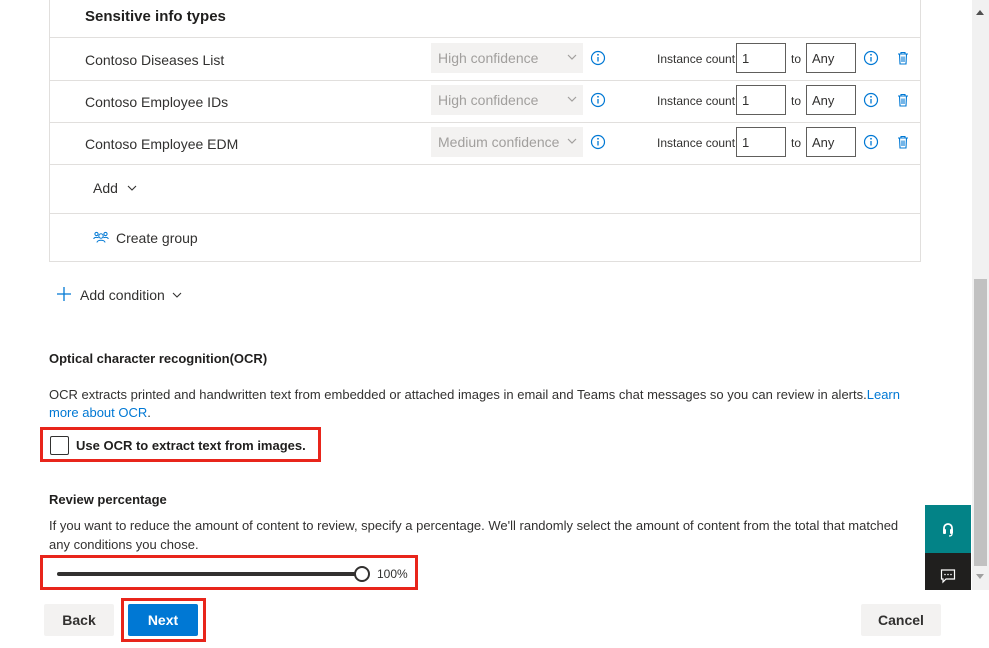  What do you see at coordinates (105, 188) in the screenshot?
I see `add-button: Add` at bounding box center [105, 188].